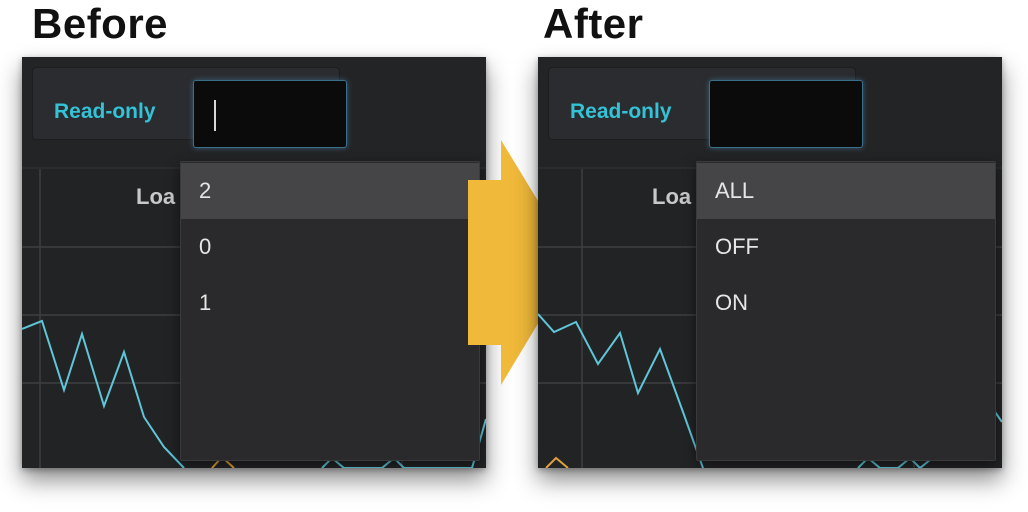 Image resolution: width=1028 pixels, height=512 pixels. I want to click on after-heading: After, so click(593, 23).